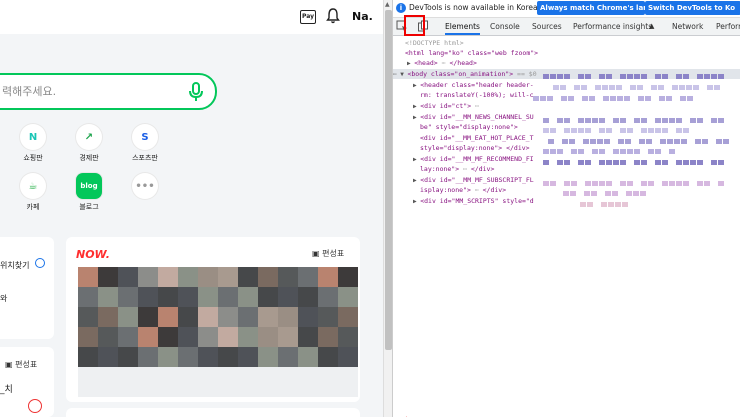 The width and height of the screenshot is (740, 417). What do you see at coordinates (93, 254) in the screenshot?
I see `now-logo: NOW.` at bounding box center [93, 254].